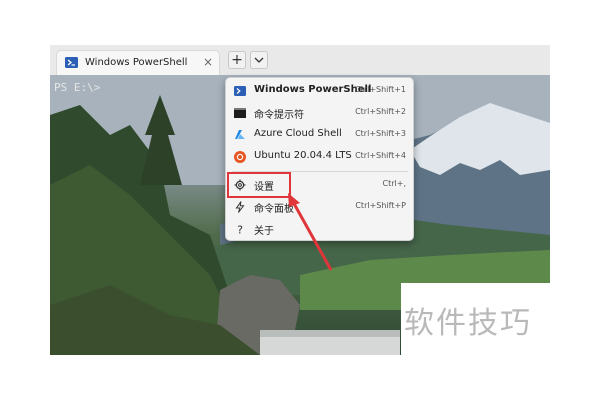 Image resolution: width=600 pixels, height=400 pixels. Describe the element at coordinates (468, 323) in the screenshot. I see `watermark-text: 软件技巧` at that location.